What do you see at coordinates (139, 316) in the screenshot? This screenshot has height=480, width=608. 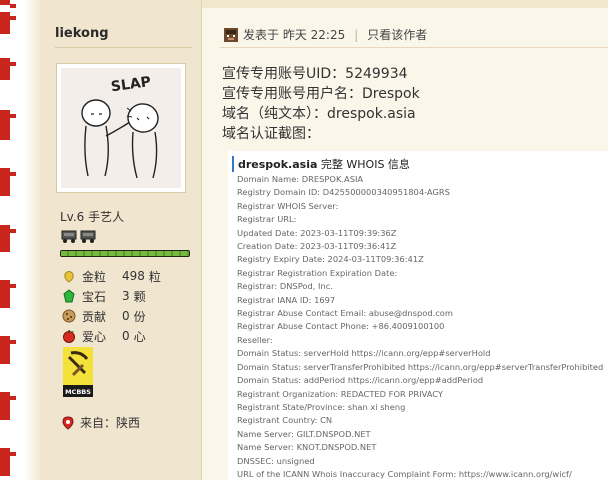 I see `stat-unit: 份` at bounding box center [139, 316].